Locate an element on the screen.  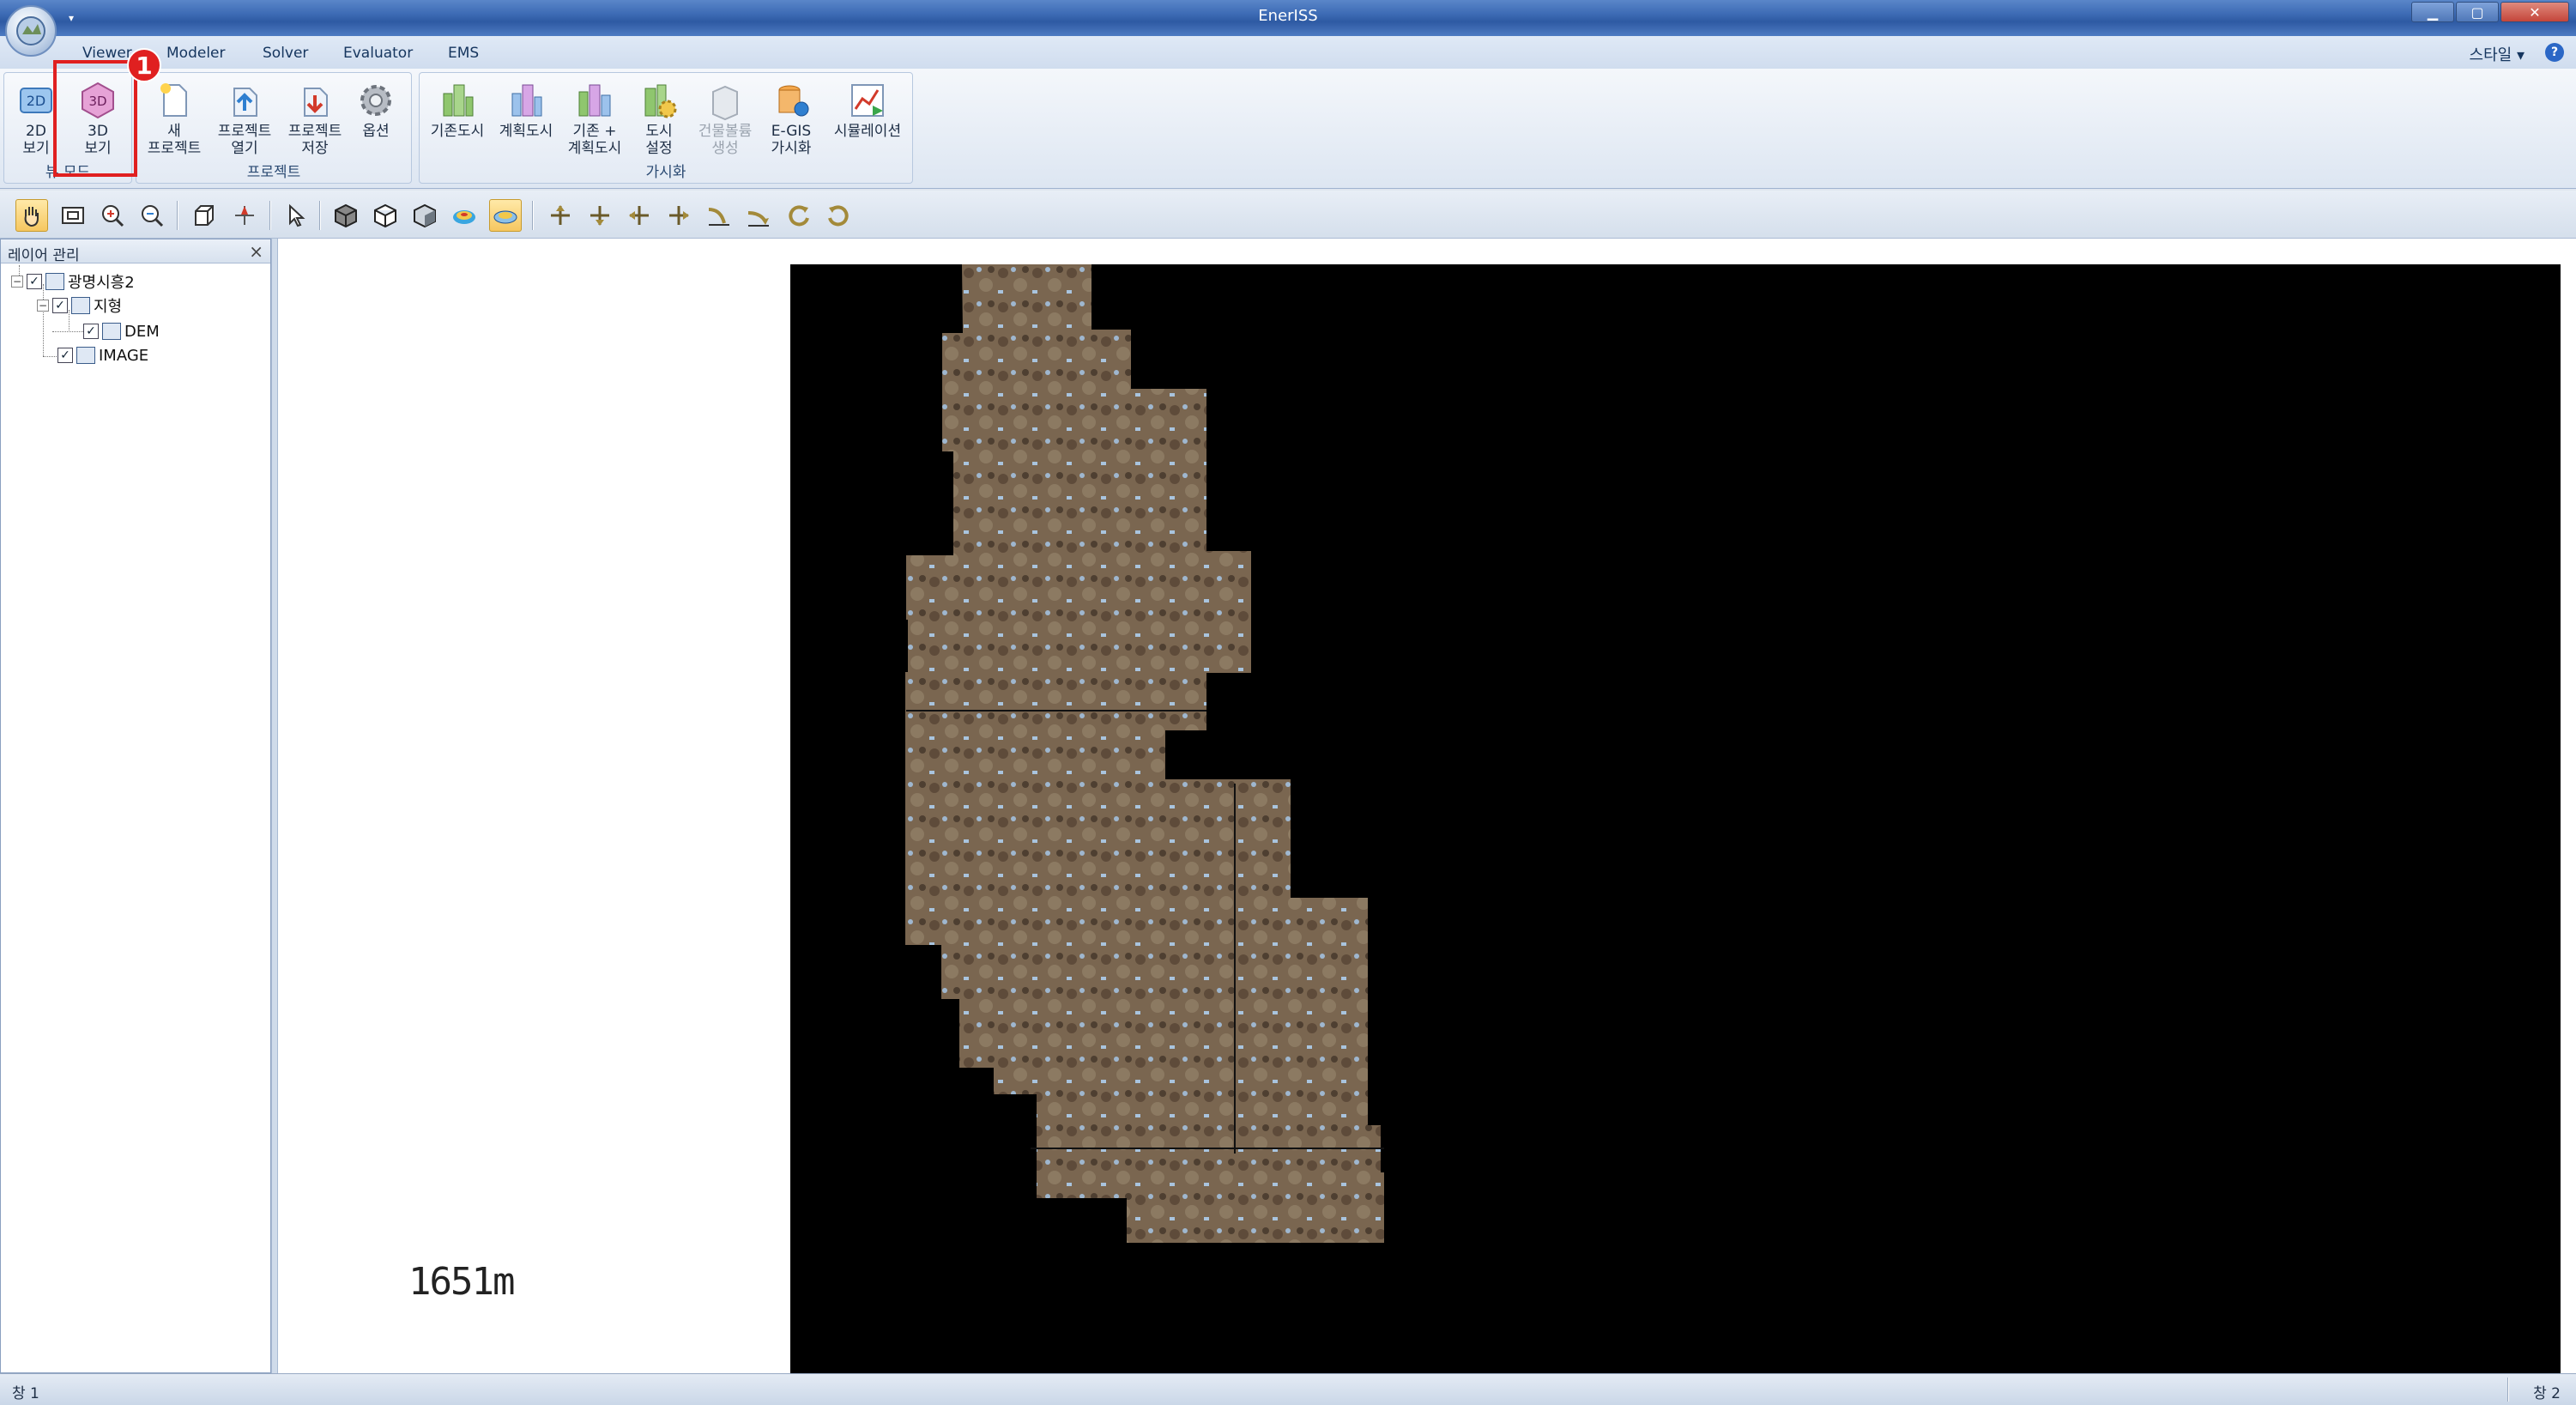
existing-planned-city-button: 기존 + 계획도시 is located at coordinates (594, 123).